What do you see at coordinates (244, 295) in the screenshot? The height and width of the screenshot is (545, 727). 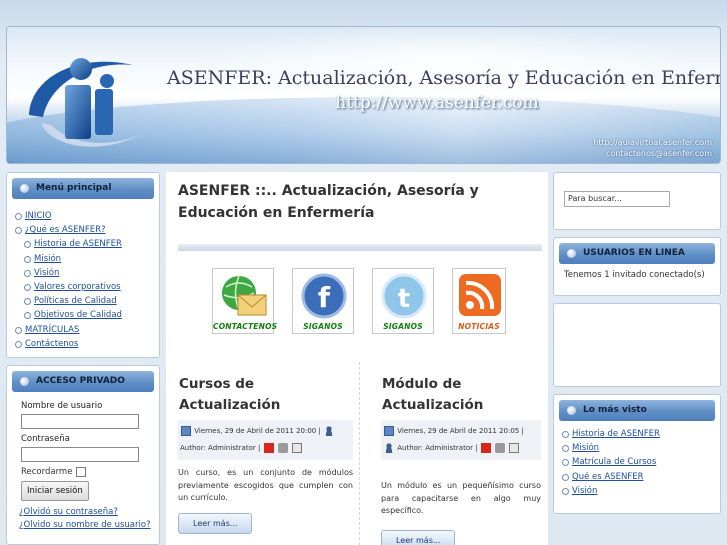 I see `contact-globe-mail-icon` at bounding box center [244, 295].